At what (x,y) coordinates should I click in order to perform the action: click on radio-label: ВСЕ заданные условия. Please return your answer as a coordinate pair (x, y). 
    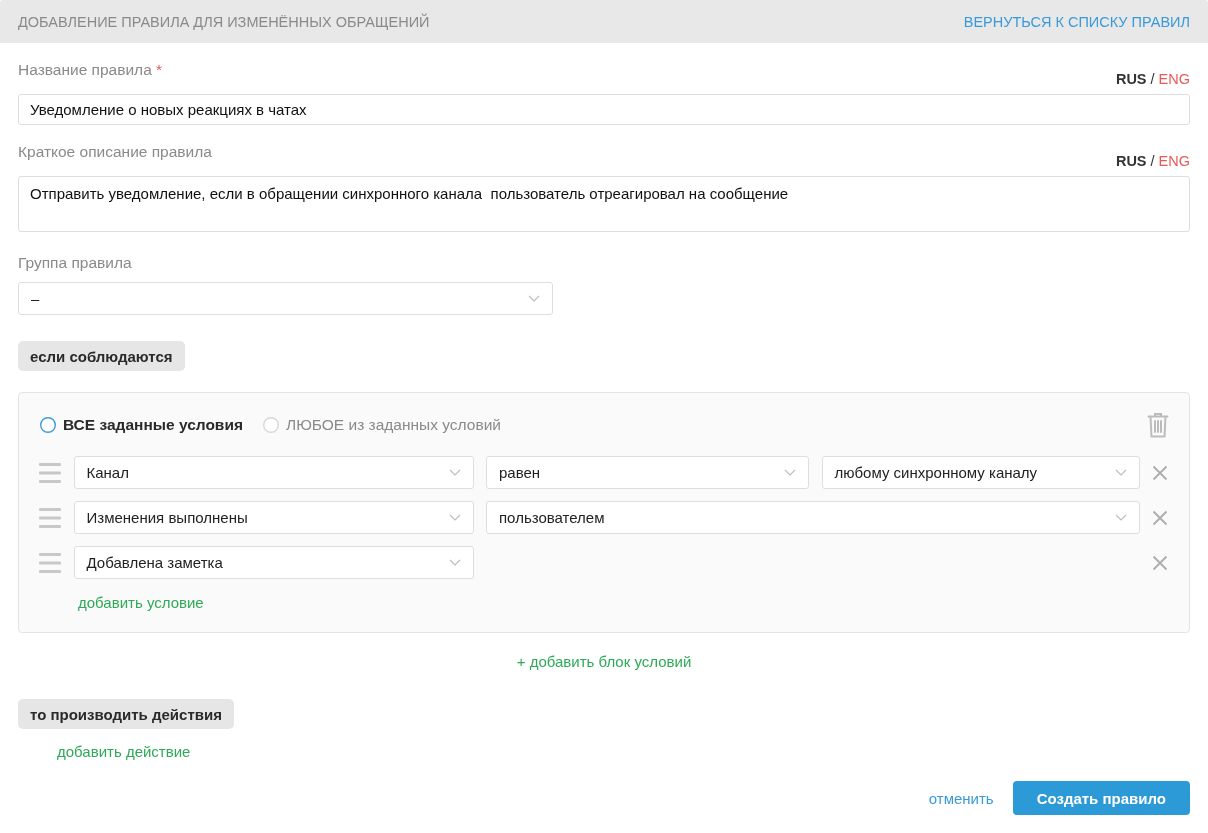
    Looking at the image, I should click on (153, 425).